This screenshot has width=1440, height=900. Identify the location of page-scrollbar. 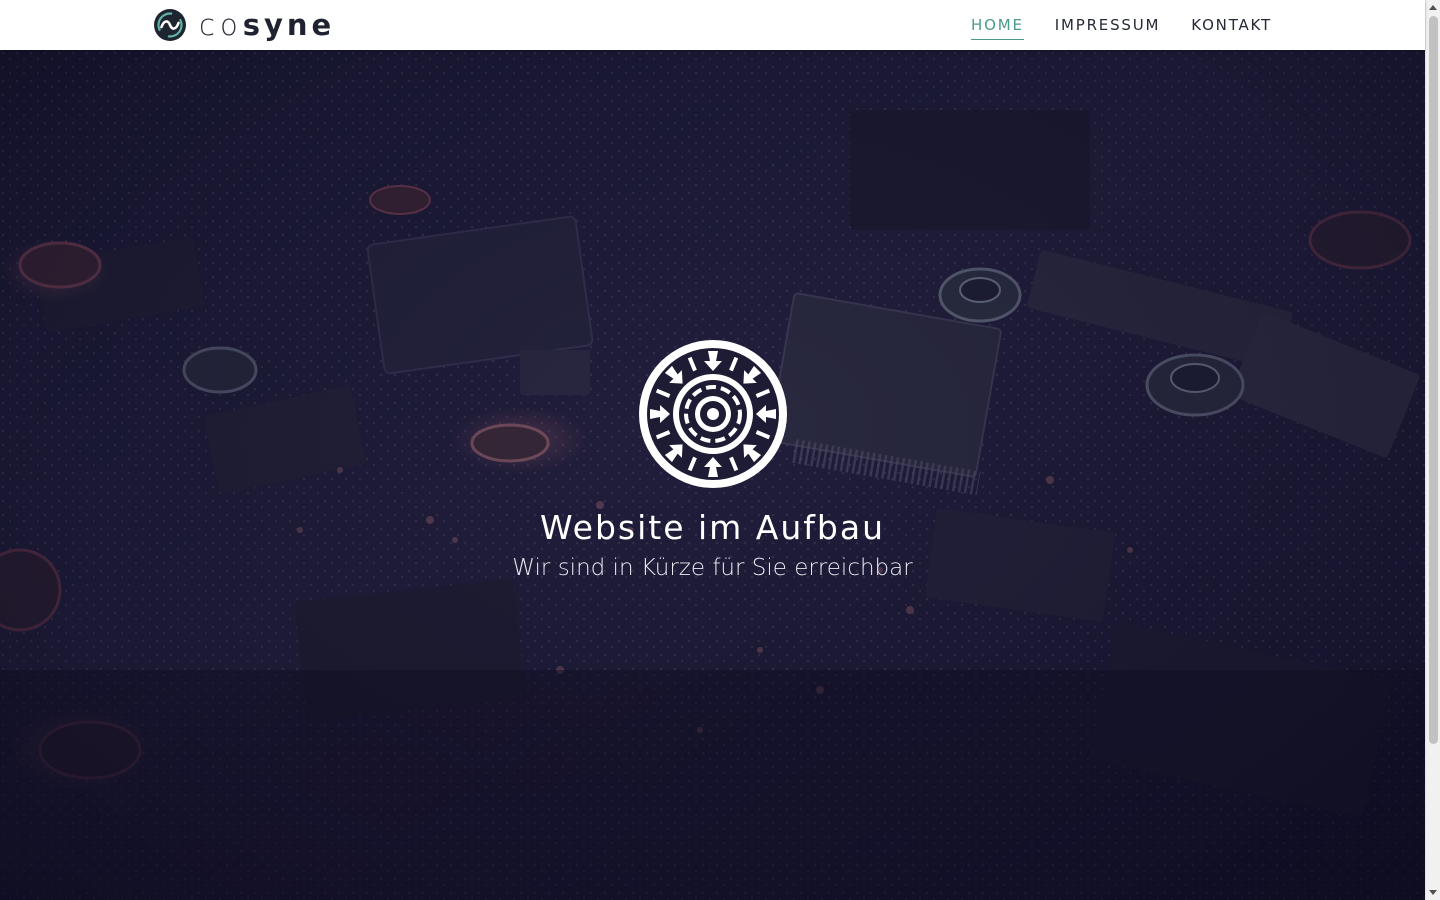
(1432, 450).